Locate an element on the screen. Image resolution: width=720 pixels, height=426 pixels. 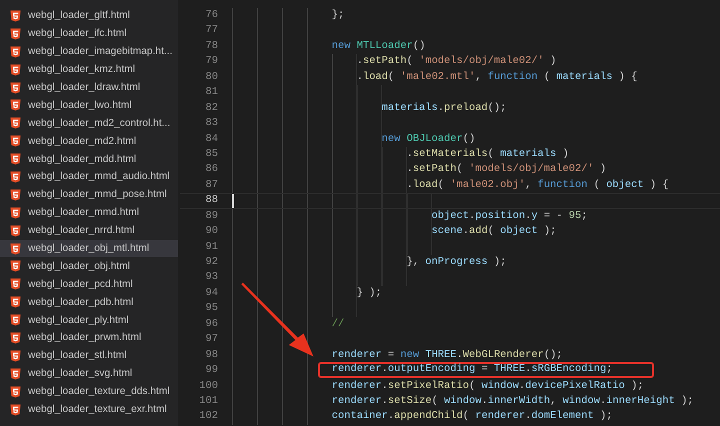
file-item: webgl_loader_md2.html is located at coordinates (89, 141).